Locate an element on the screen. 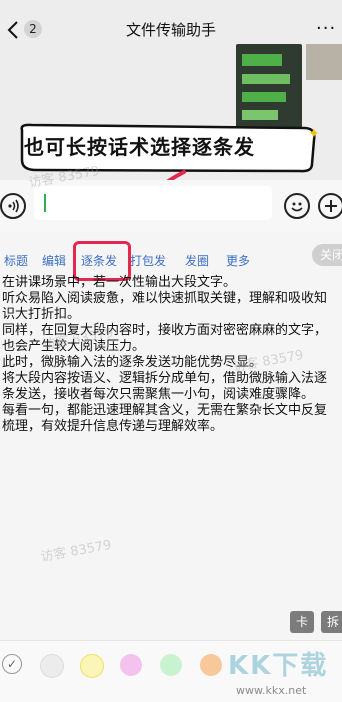  text-cursor is located at coordinates (45, 203).